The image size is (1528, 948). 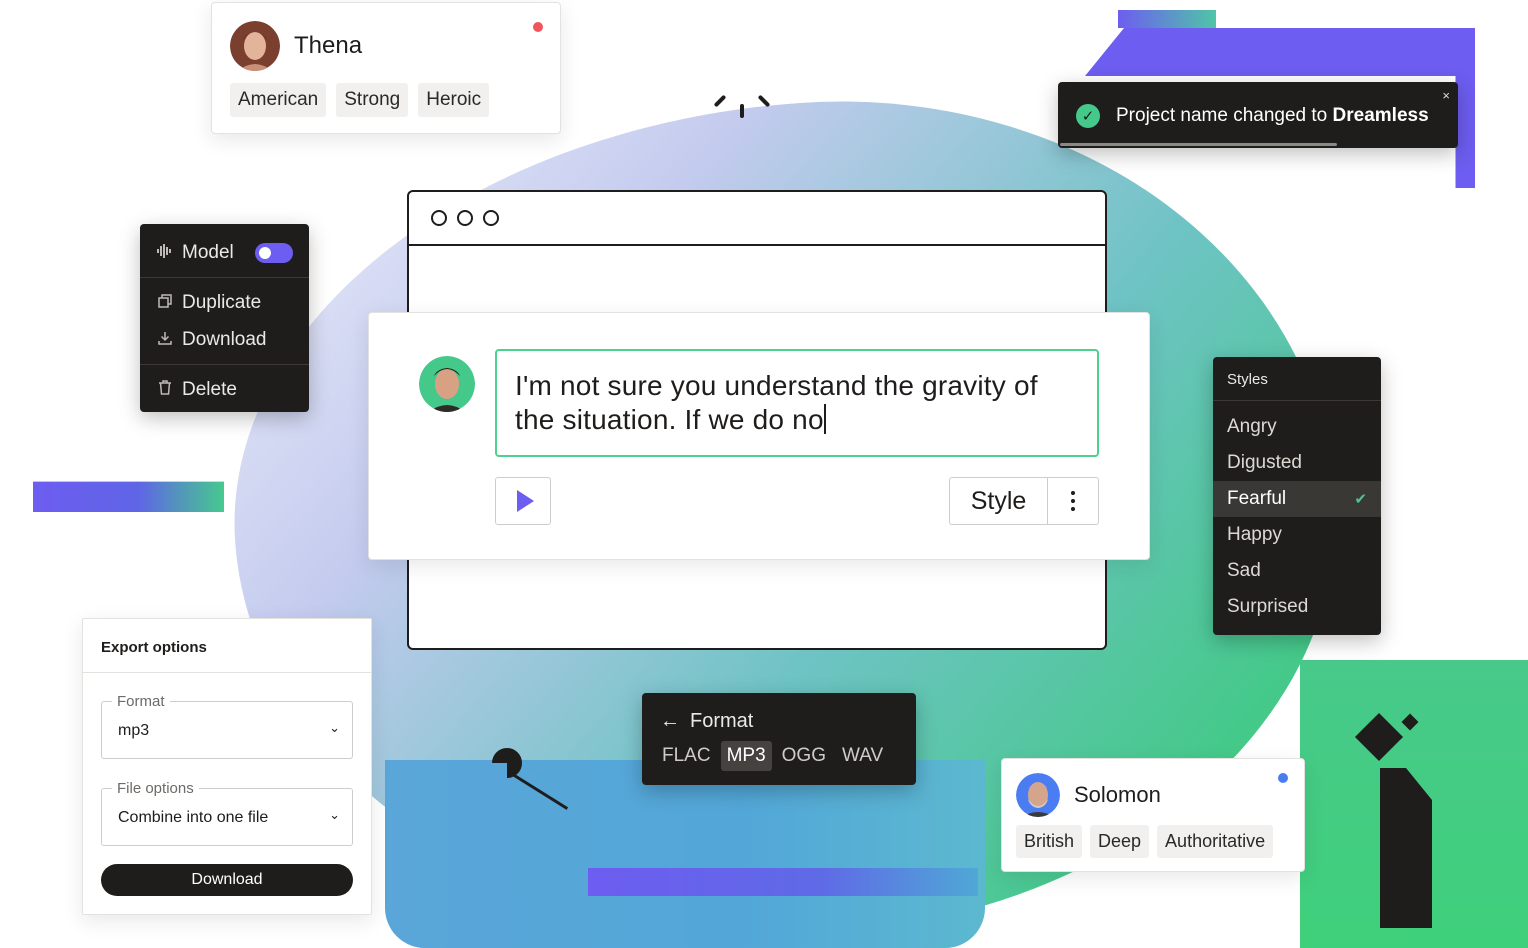 What do you see at coordinates (141, 701) in the screenshot?
I see `field-label: Format` at bounding box center [141, 701].